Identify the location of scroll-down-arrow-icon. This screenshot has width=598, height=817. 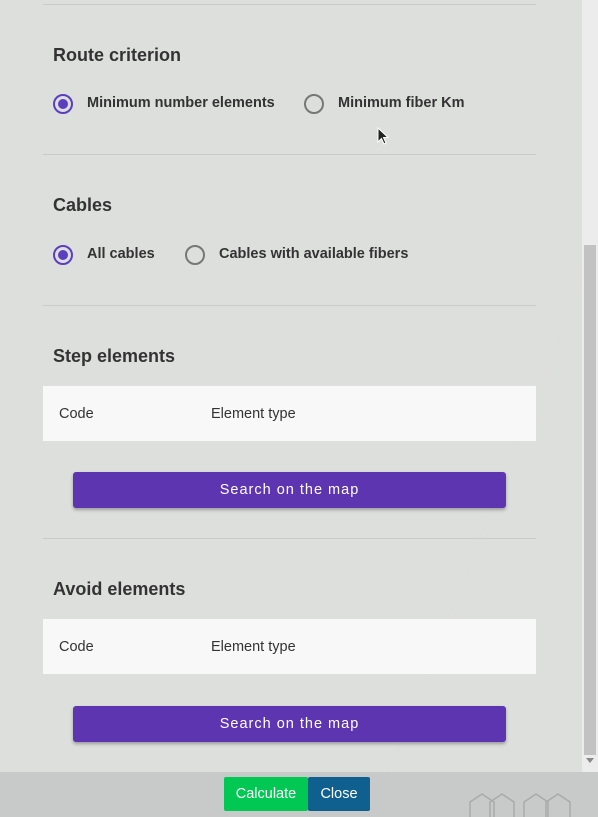
(590, 760).